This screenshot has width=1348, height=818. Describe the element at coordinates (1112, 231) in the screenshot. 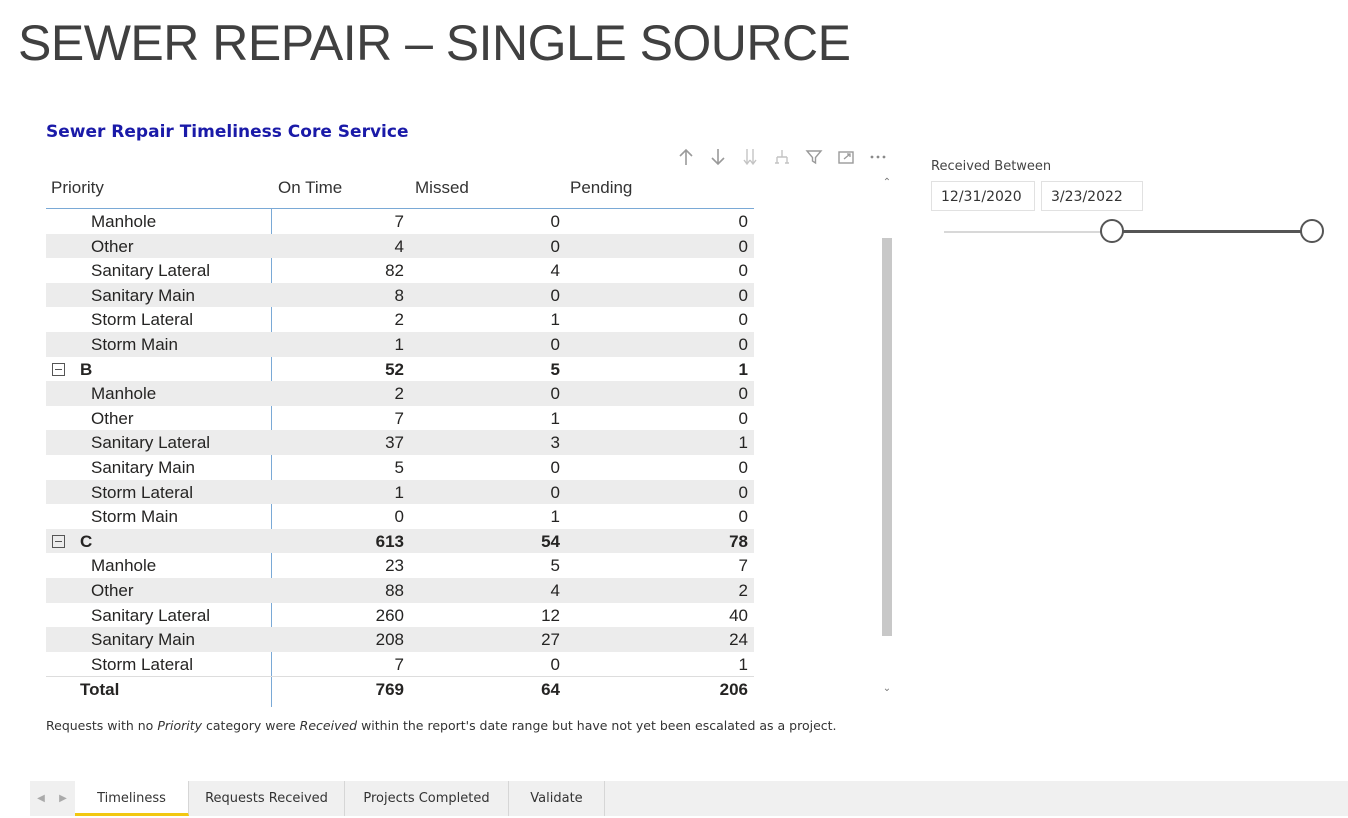

I see `slider-start-handle` at that location.